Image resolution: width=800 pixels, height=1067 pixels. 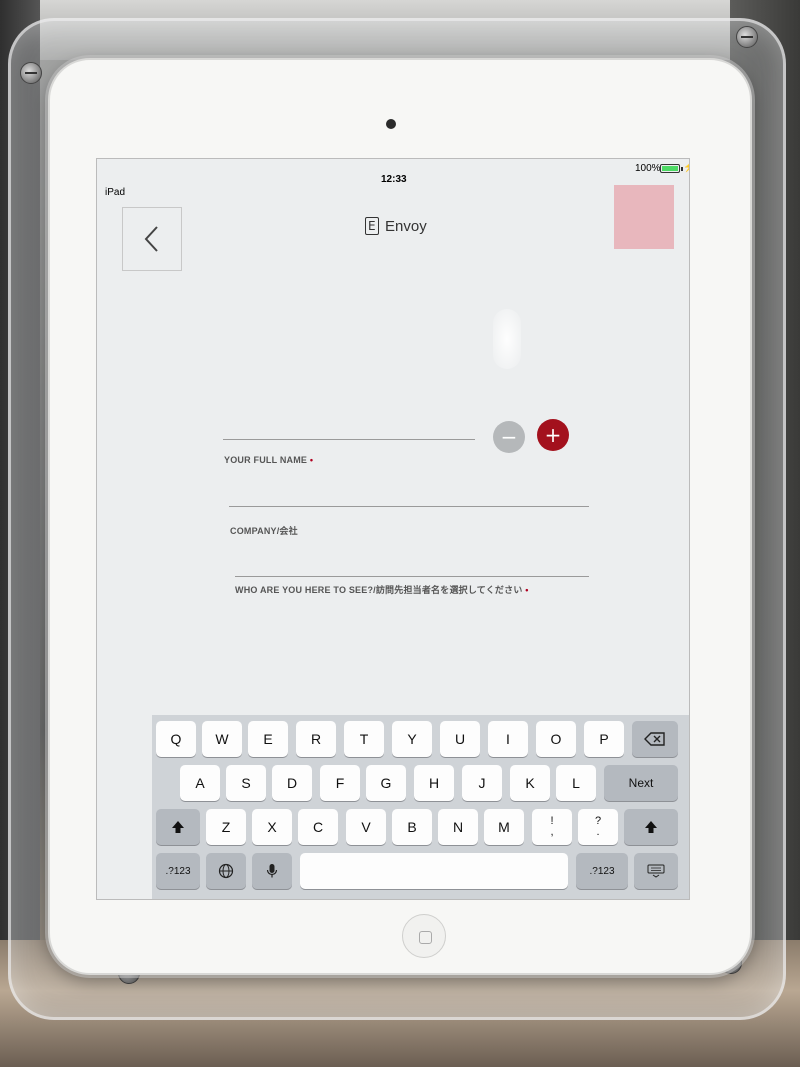 I want to click on key-r: R, so click(x=316, y=739).